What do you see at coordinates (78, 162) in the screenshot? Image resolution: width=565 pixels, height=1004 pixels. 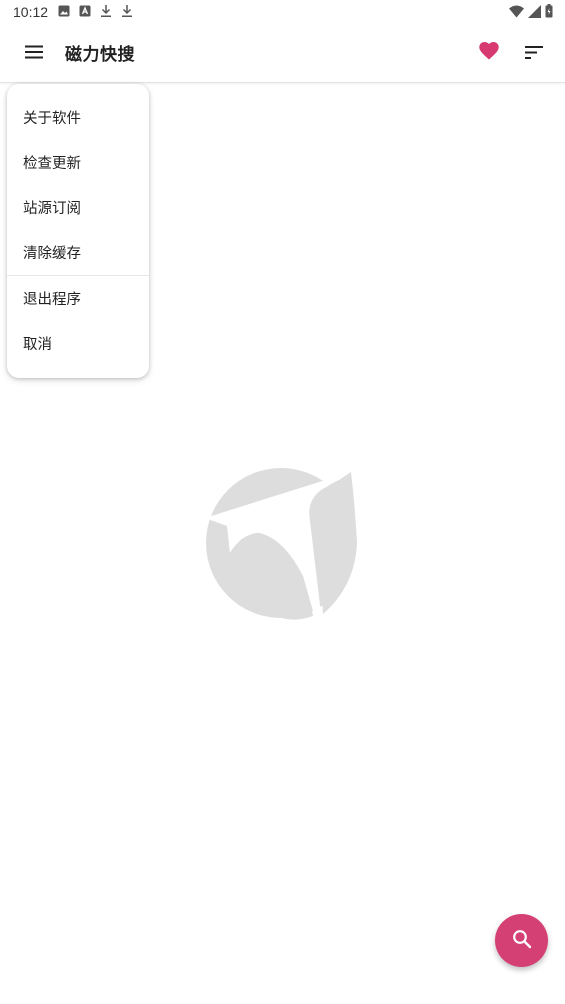 I see `menu-item-check-update: 检查更新` at bounding box center [78, 162].